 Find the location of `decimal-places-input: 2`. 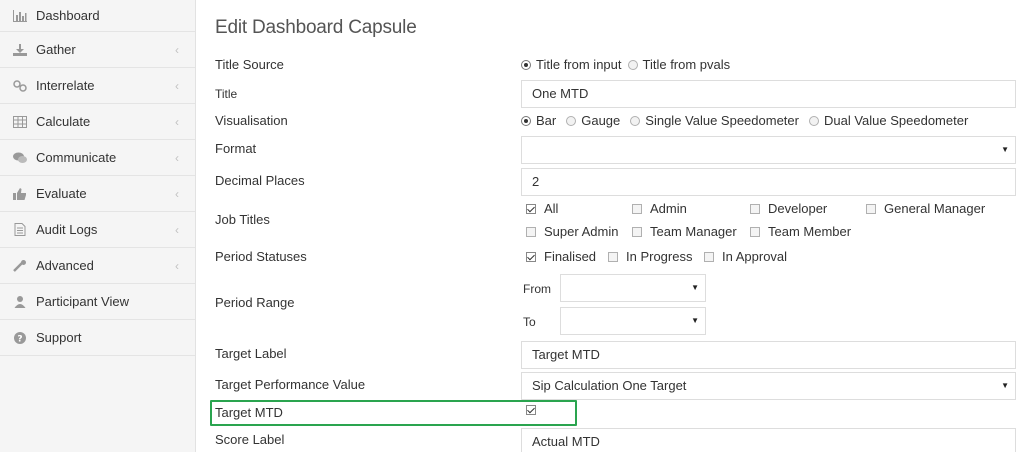

decimal-places-input: 2 is located at coordinates (768, 182).